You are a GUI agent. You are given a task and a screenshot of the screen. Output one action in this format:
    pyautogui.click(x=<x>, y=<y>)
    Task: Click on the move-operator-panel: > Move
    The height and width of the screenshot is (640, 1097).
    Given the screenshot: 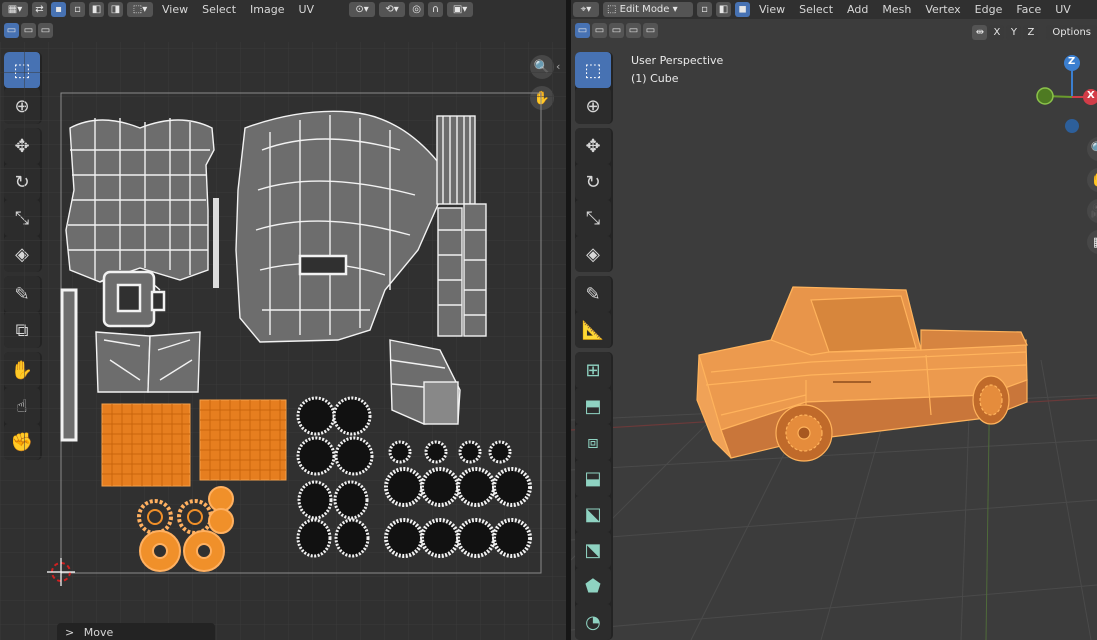 What is the action you would take?
    pyautogui.click(x=136, y=631)
    